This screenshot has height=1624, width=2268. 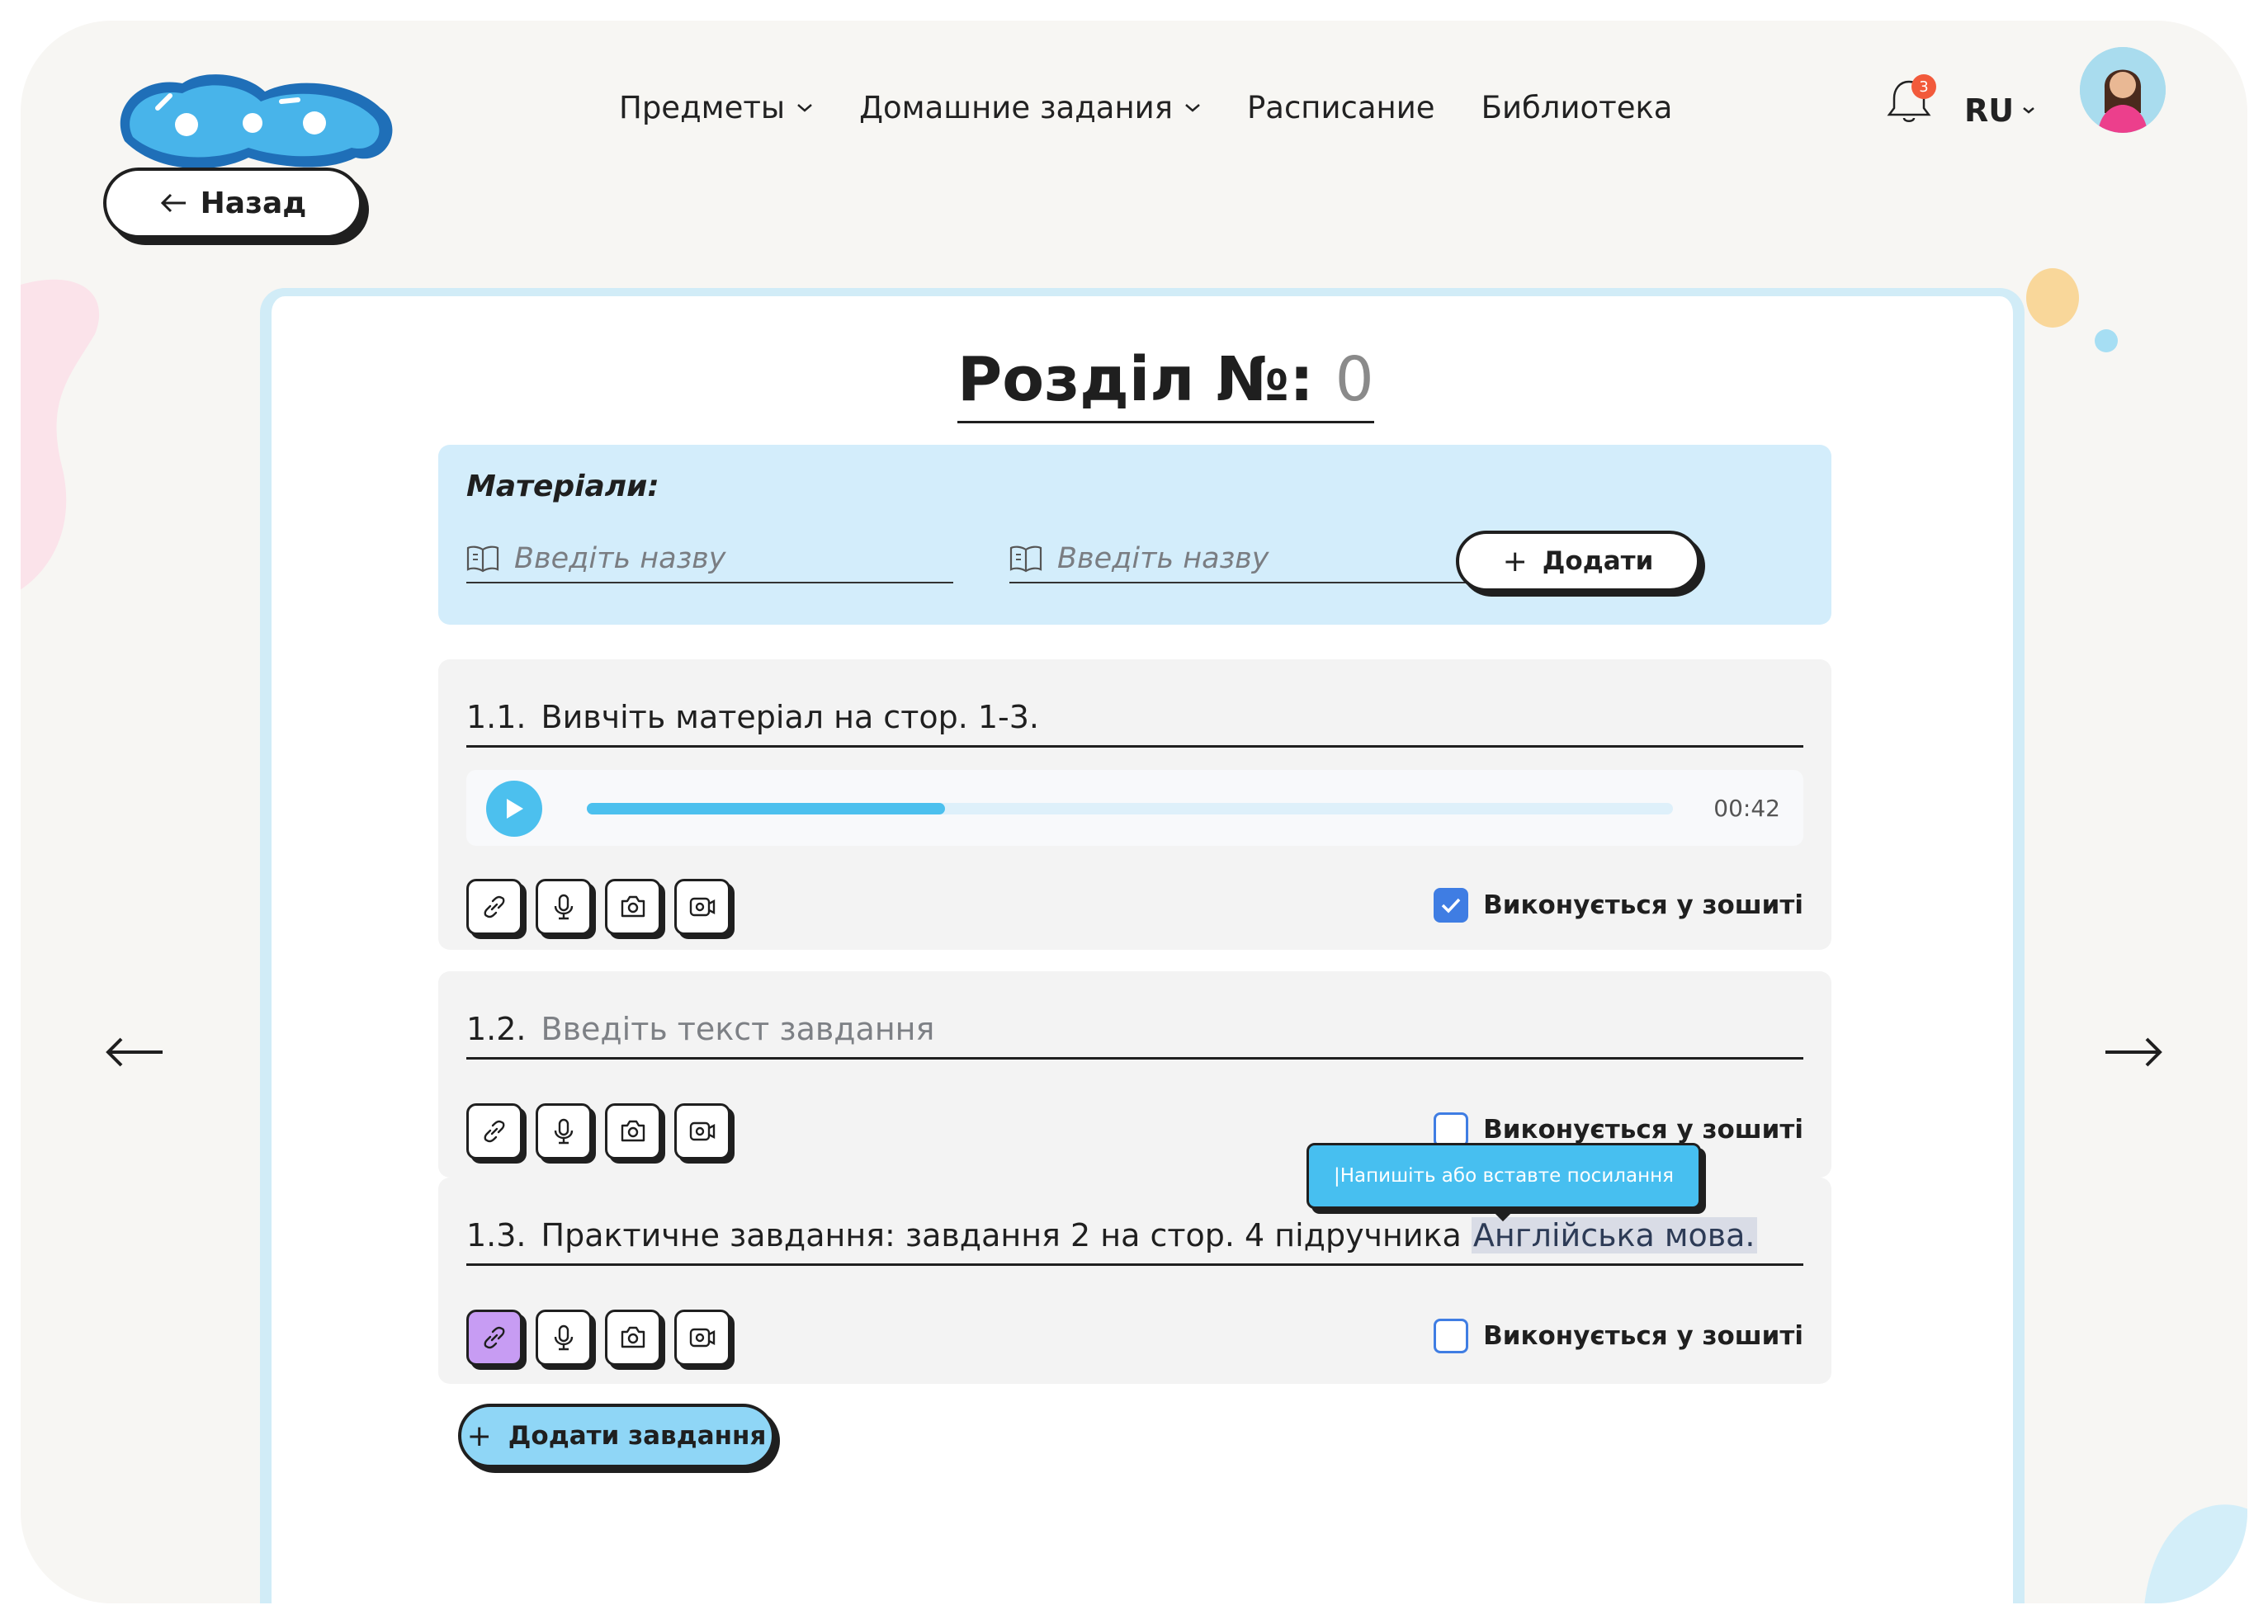 What do you see at coordinates (2195, 1554) in the screenshot?
I see `decor-blob-blue` at bounding box center [2195, 1554].